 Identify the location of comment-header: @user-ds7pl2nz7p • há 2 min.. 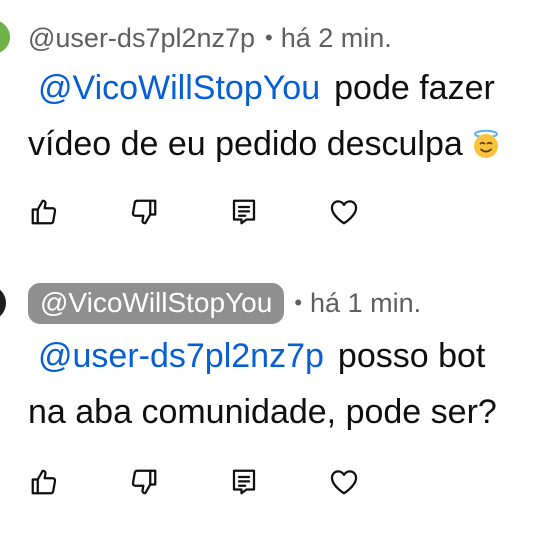
(210, 38).